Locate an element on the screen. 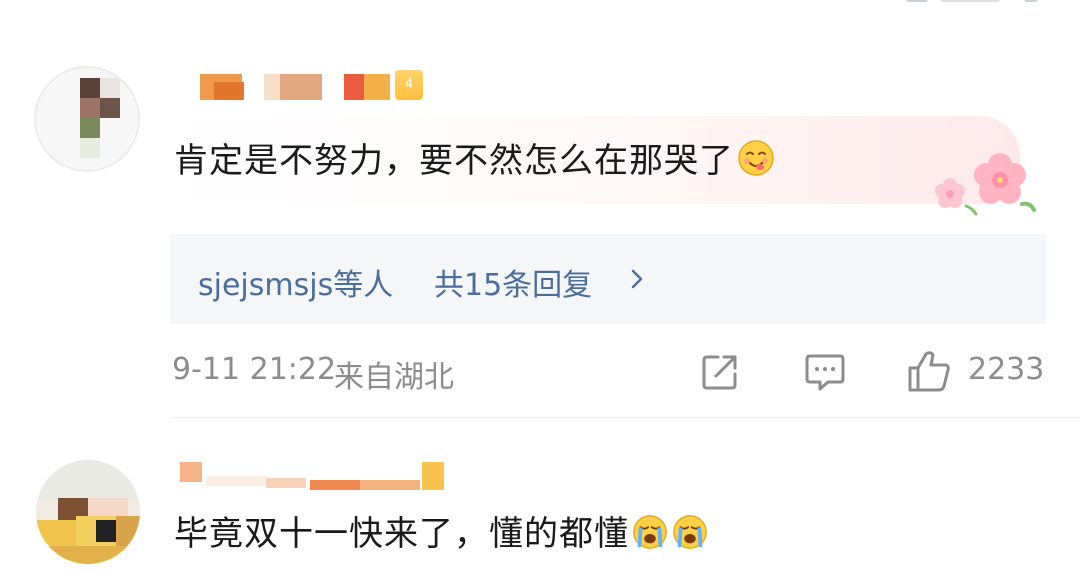 Image resolution: width=1080 pixels, height=584 pixels. reply-users: sjejsmsjs等人 is located at coordinates (295, 282).